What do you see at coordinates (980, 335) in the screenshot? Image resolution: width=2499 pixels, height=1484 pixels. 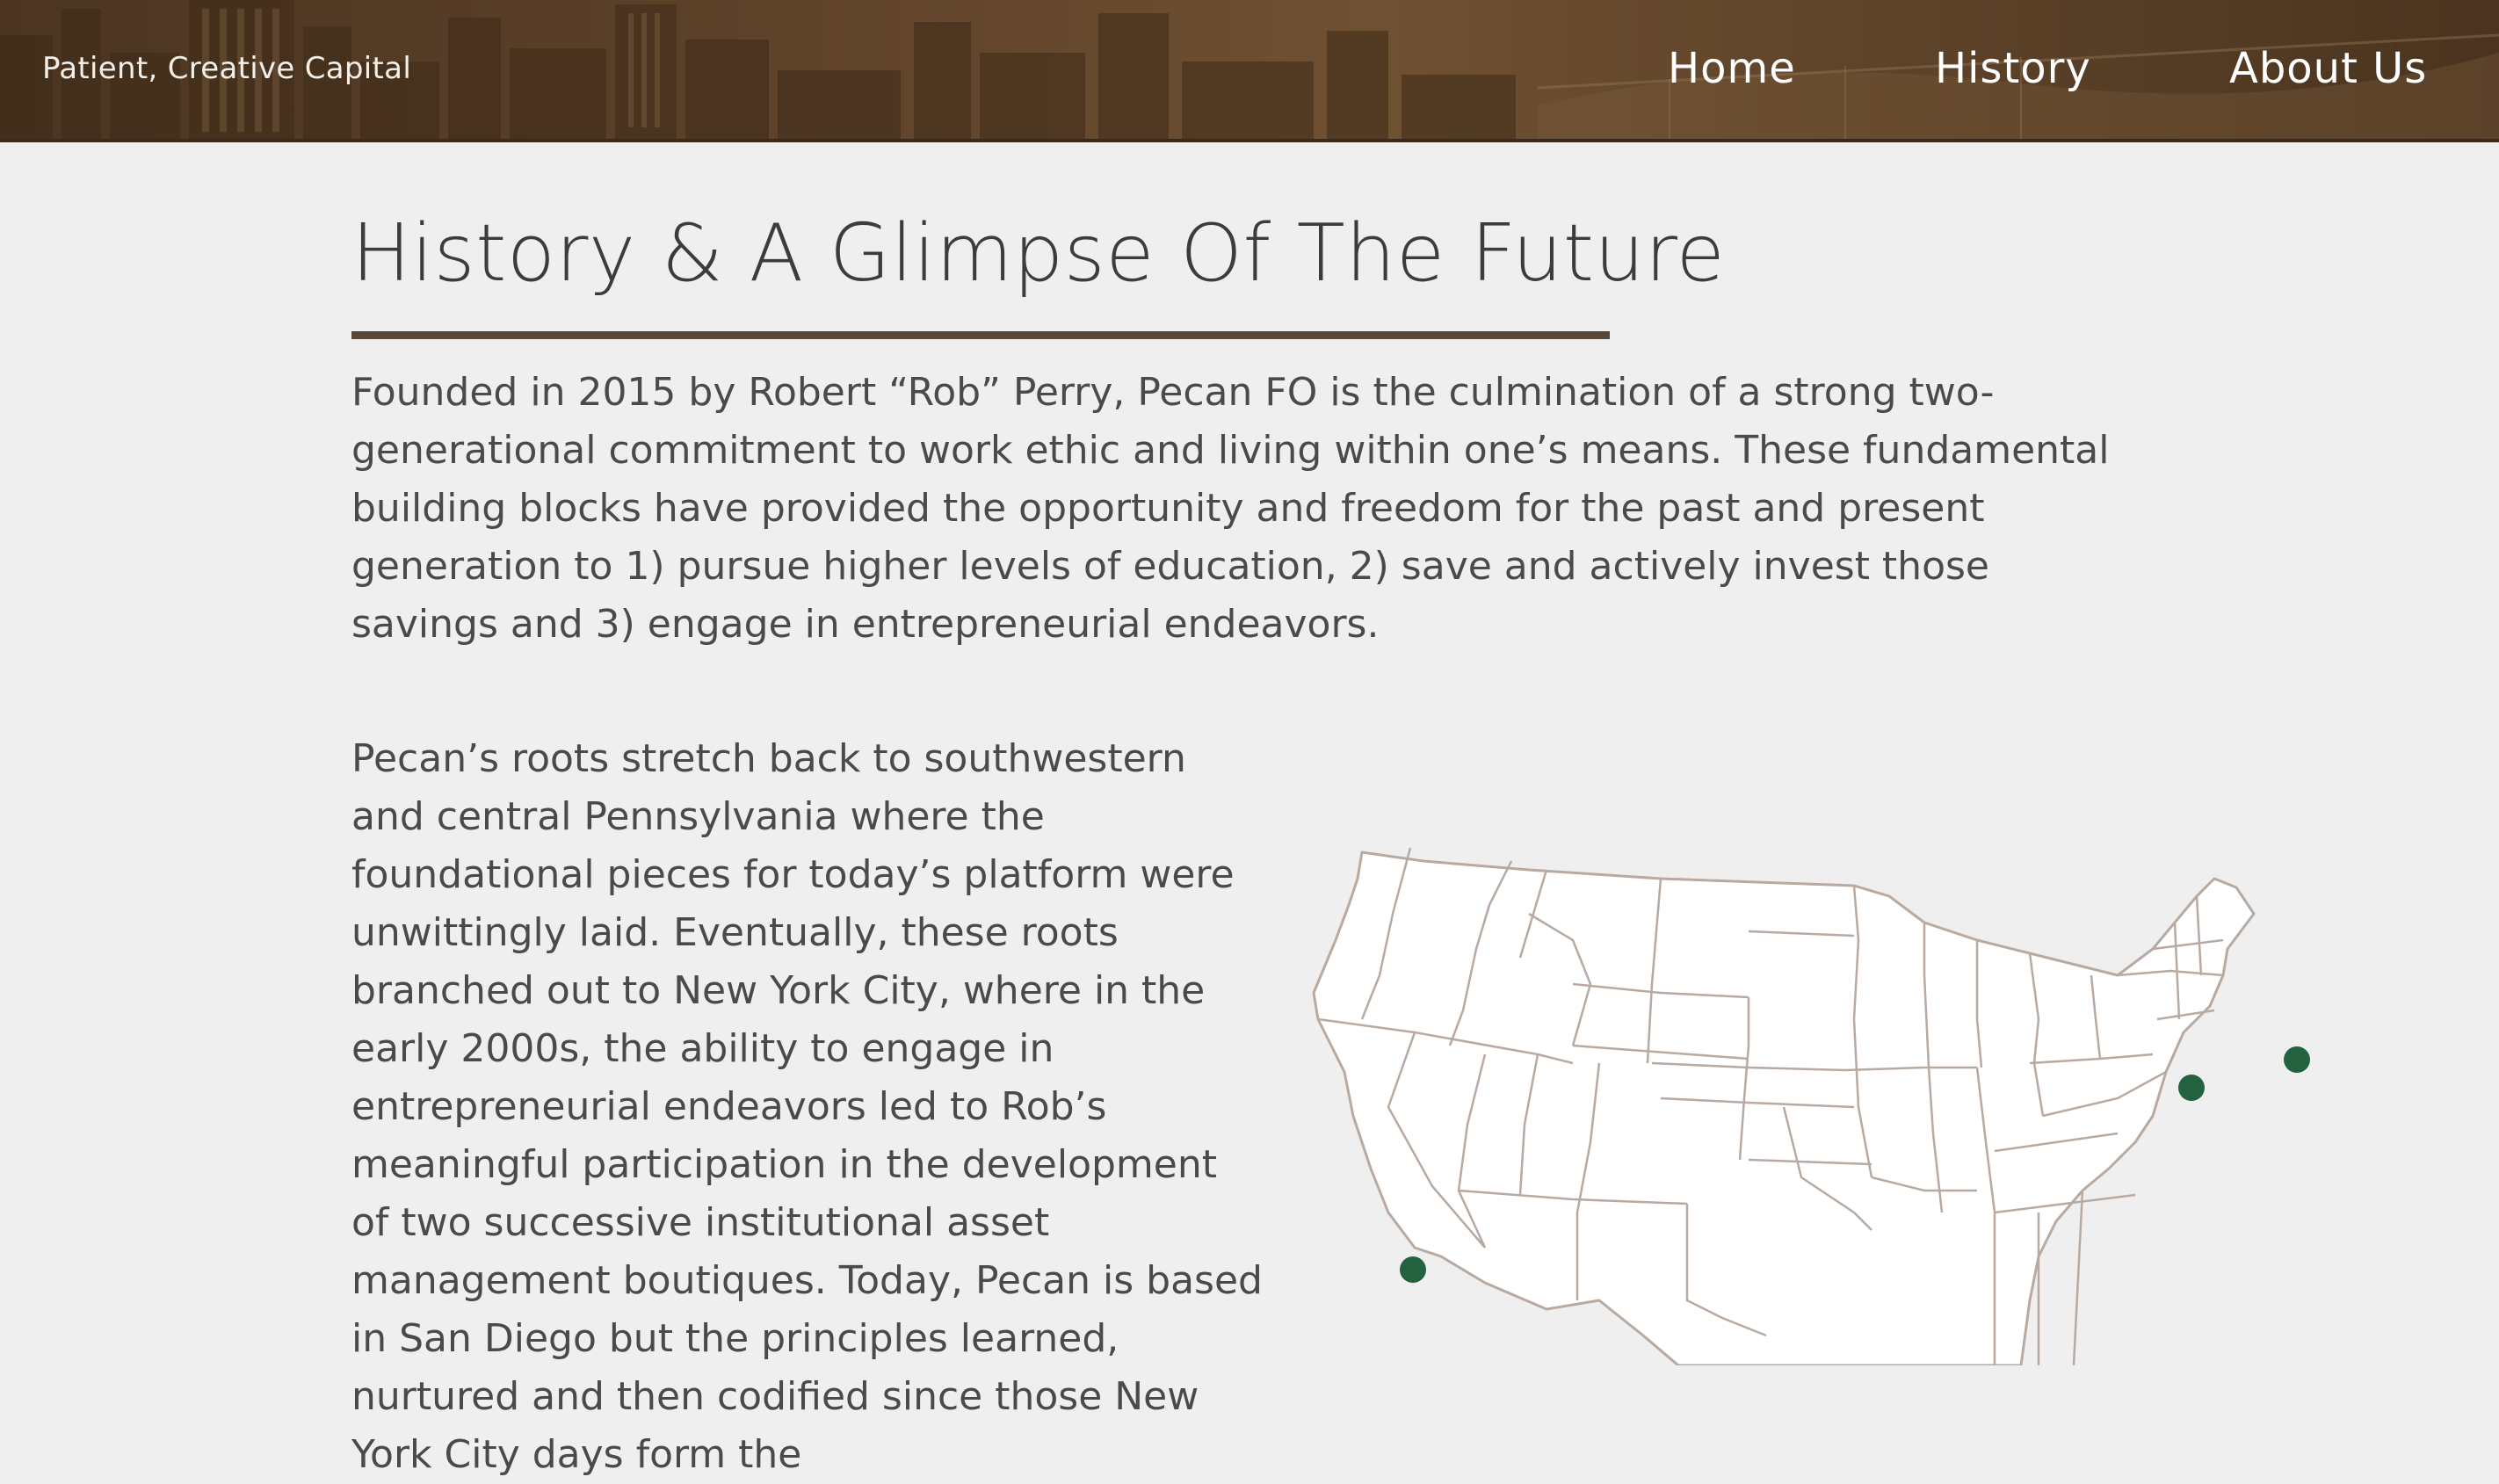 I see `title-underline` at bounding box center [980, 335].